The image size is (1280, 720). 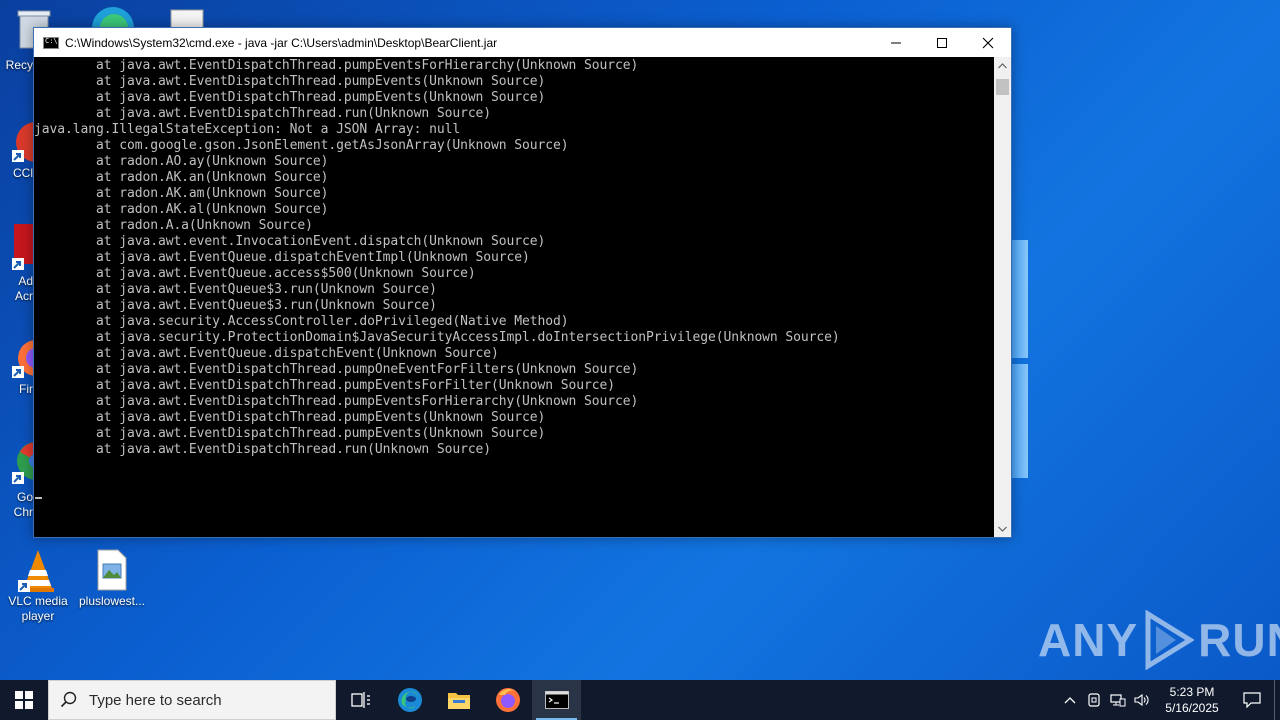 I want to click on console-line: at radon.AK.am(Unknown Source), so click(x=181, y=193).